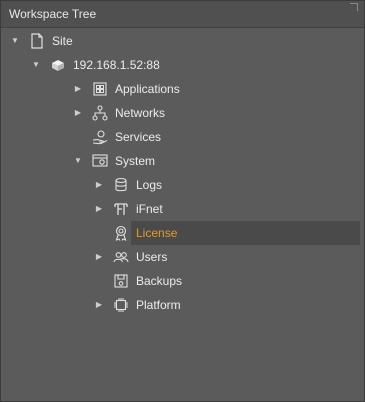 The image size is (365, 402). Describe the element at coordinates (181, 113) in the screenshot. I see `tree-item-networks: ▶ Networks` at that location.